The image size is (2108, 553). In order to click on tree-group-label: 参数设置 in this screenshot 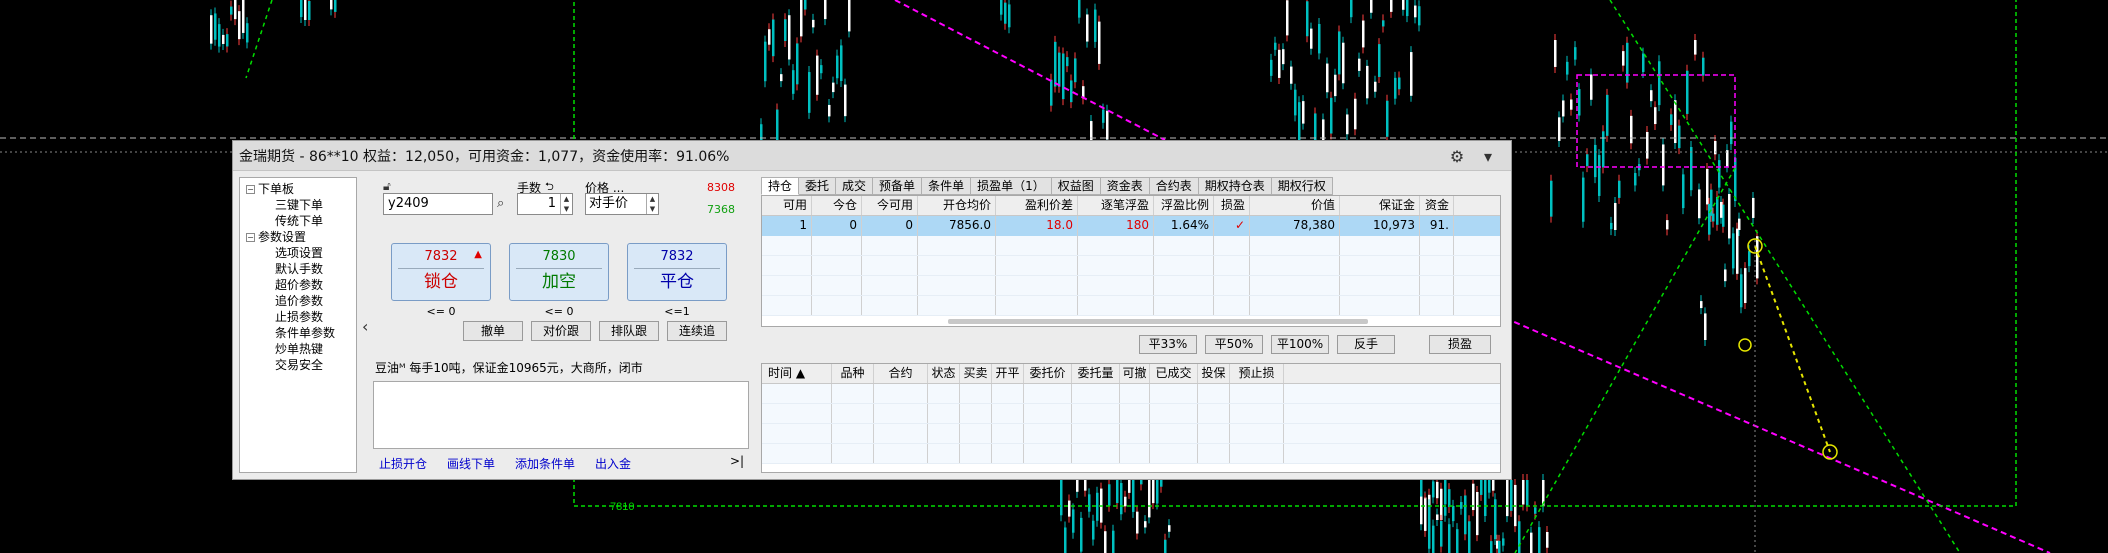, I will do `click(282, 237)`.